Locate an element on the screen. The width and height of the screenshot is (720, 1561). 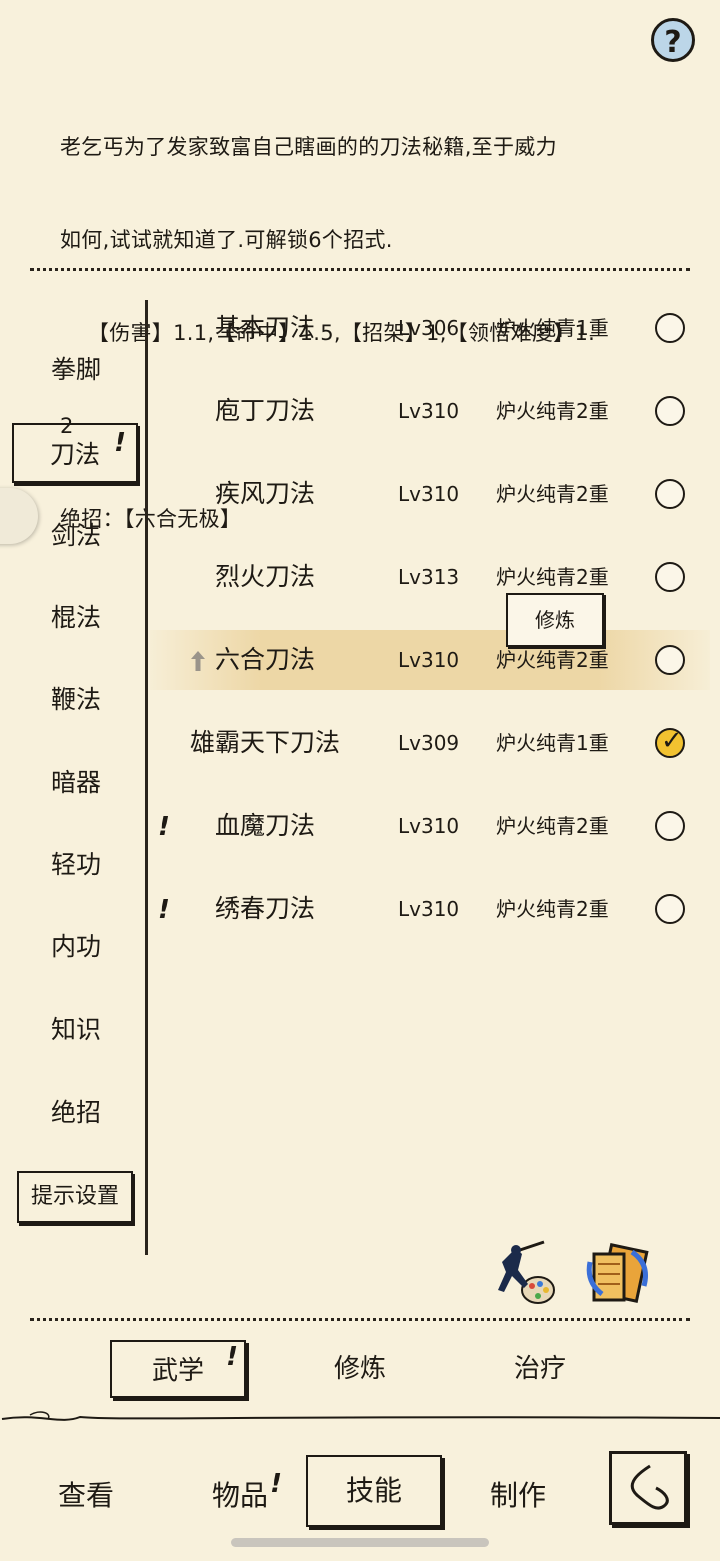
skill-name: 六合刀法 is located at coordinates (264, 659).